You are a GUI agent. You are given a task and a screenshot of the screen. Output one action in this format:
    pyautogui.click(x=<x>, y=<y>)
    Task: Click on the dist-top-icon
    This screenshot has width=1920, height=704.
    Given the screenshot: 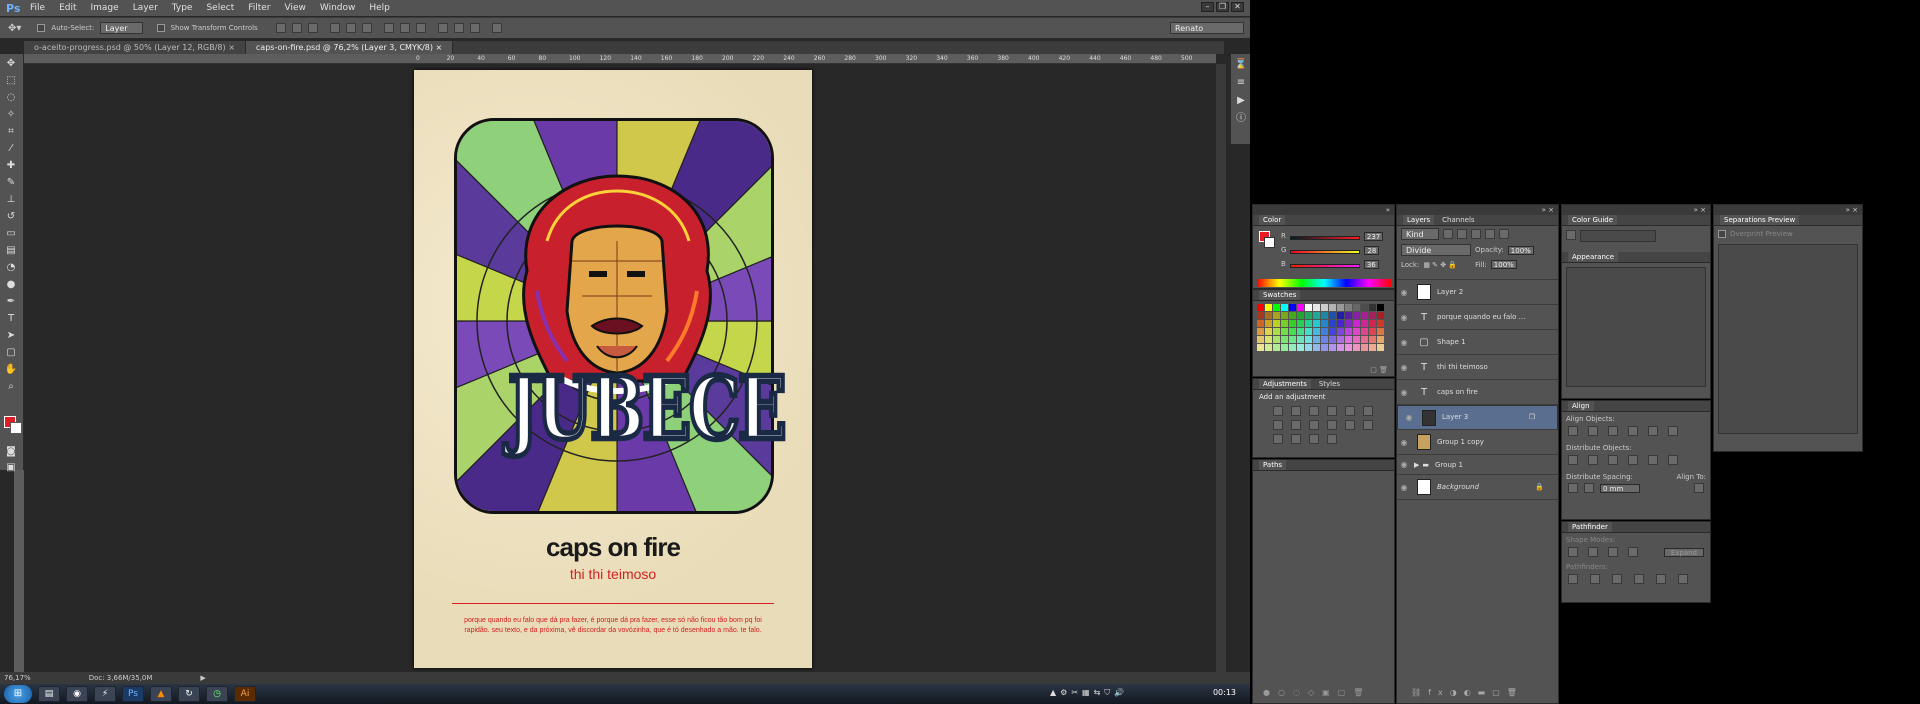 What is the action you would take?
    pyautogui.click(x=1573, y=460)
    